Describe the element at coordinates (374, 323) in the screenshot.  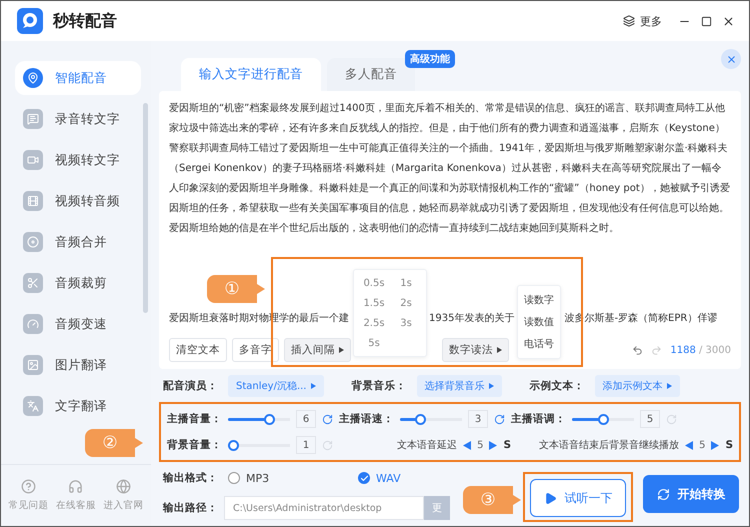
I see `menu-item: 2.5s` at that location.